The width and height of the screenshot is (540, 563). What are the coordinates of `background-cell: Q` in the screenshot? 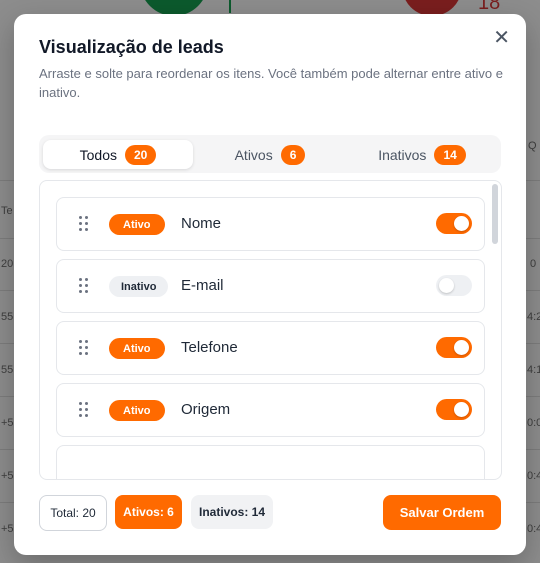 It's located at (532, 146).